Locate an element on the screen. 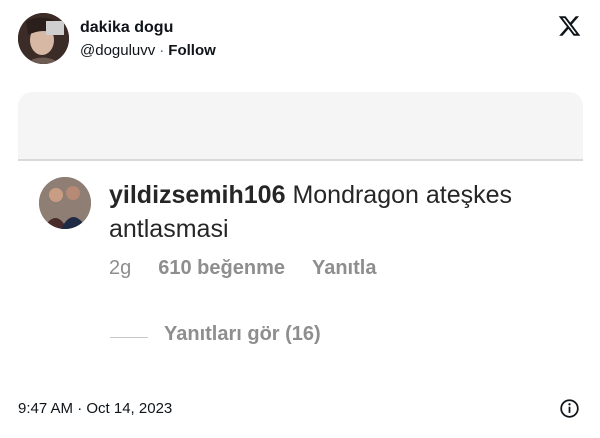 The height and width of the screenshot is (438, 600). view-replies-label: Yanıtları gör (16) is located at coordinates (242, 334).